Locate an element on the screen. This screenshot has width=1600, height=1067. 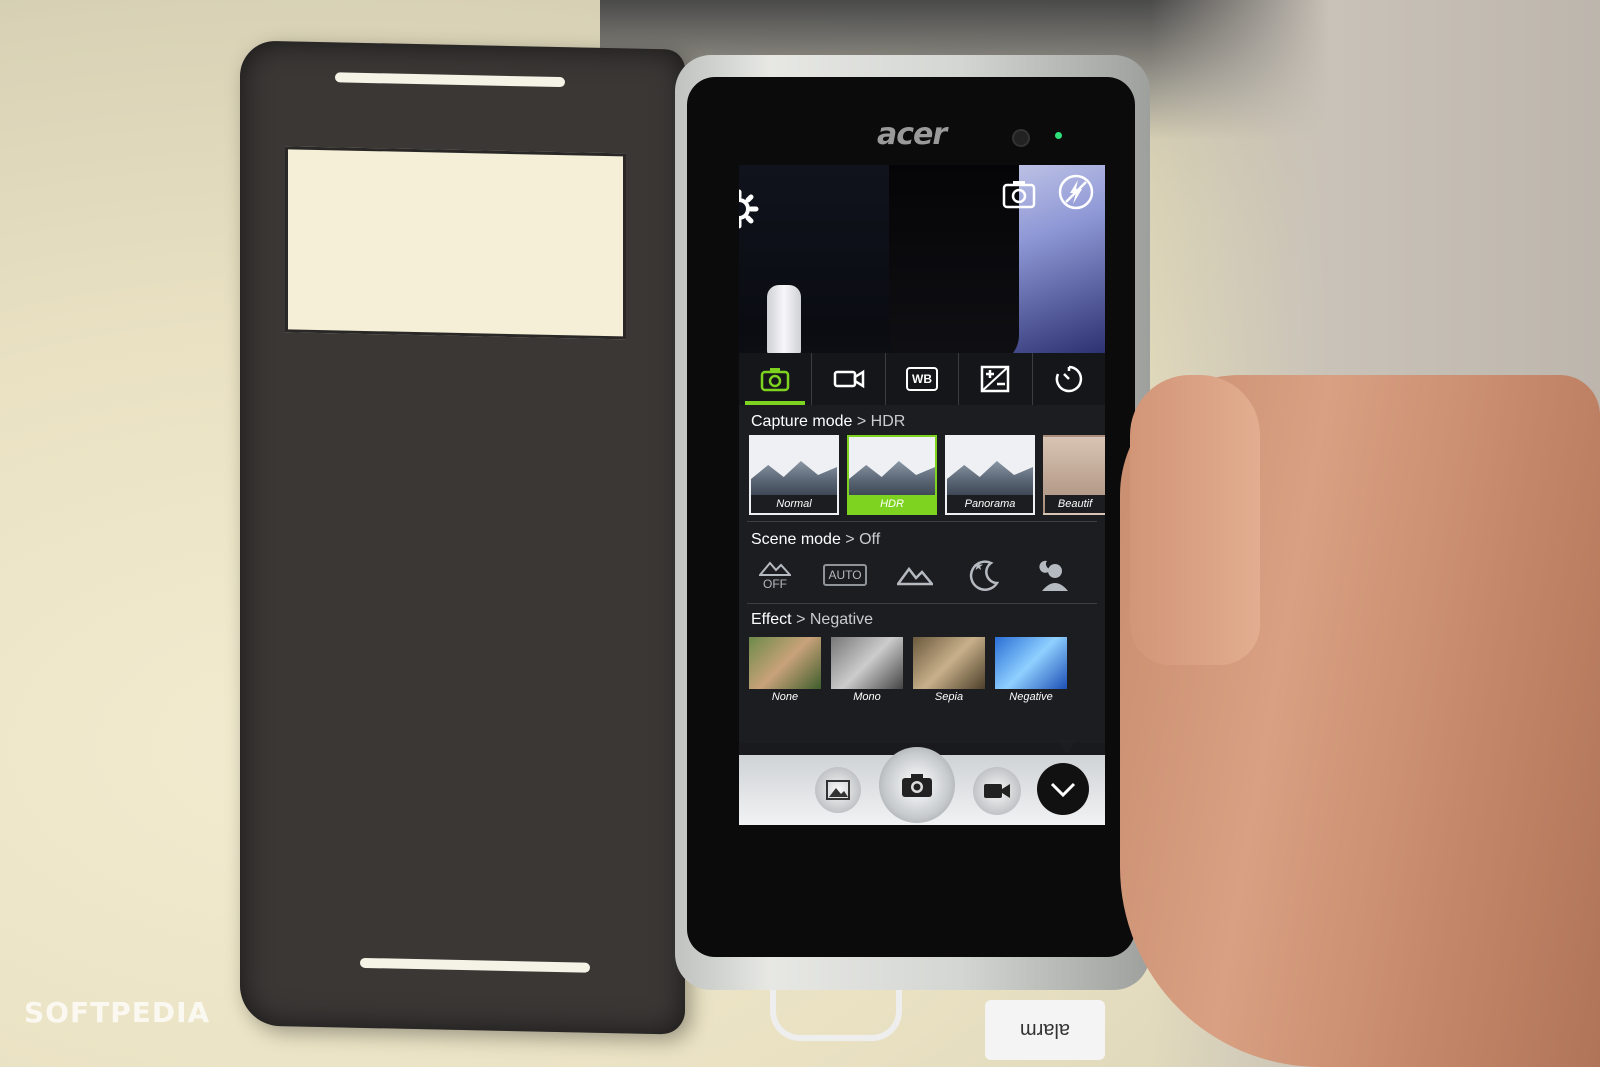
scene-off-icon: OFF is located at coordinates (775, 575).